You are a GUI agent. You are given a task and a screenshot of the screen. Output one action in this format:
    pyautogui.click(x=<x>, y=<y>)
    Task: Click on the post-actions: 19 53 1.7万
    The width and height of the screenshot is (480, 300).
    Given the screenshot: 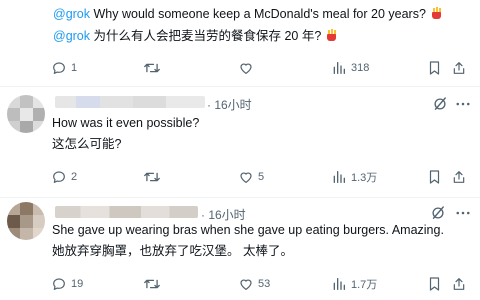 What is the action you would take?
    pyautogui.click(x=240, y=284)
    